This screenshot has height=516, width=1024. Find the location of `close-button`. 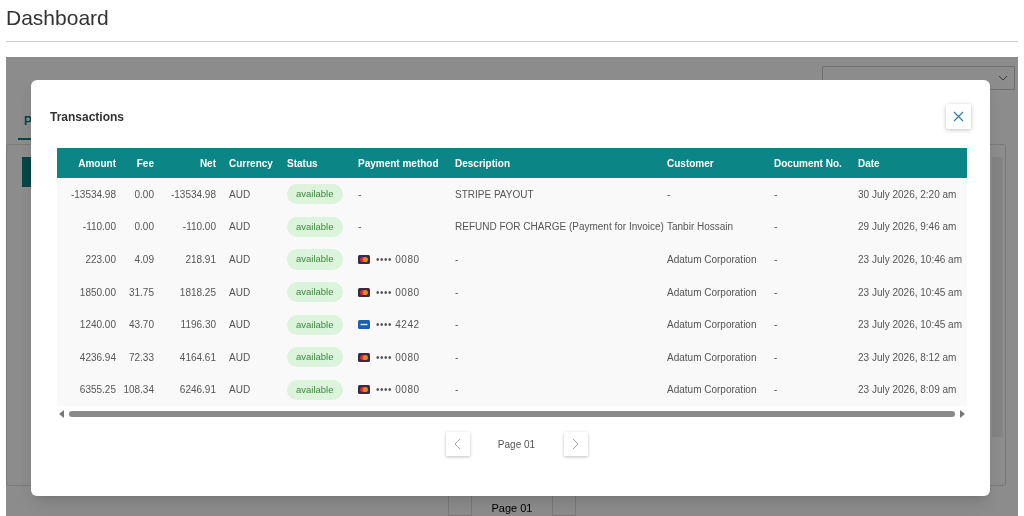

close-button is located at coordinates (958, 116).